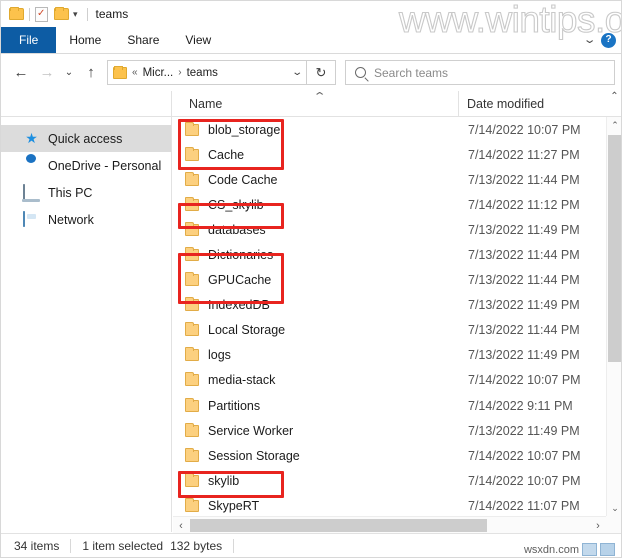 The width and height of the screenshot is (622, 558). I want to click on file-name-label: media-stack, so click(242, 380).